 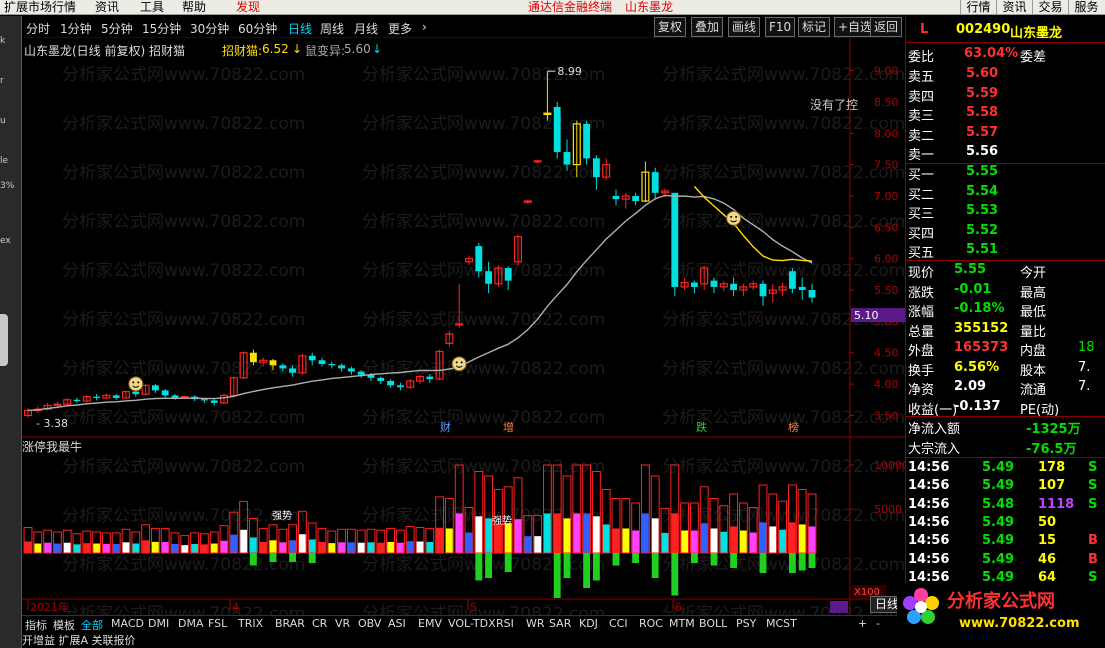 What do you see at coordinates (982, 132) in the screenshot?
I see `sell-price: 5.57` at bounding box center [982, 132].